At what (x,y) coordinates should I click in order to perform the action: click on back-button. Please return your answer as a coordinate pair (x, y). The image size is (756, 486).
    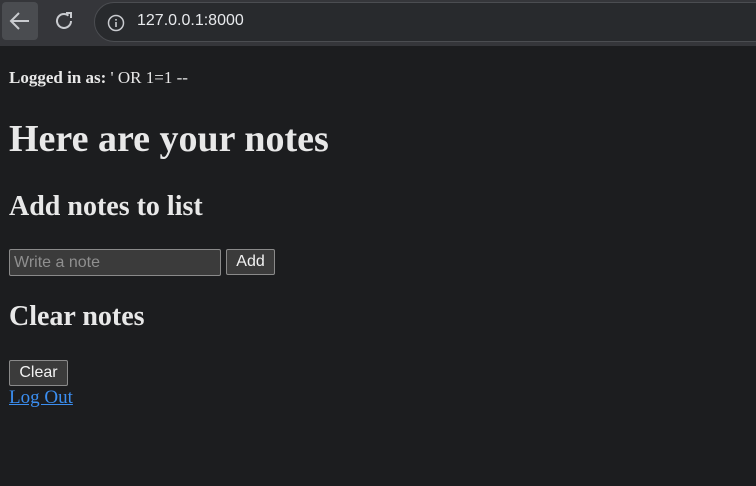
    Looking at the image, I should click on (20, 21).